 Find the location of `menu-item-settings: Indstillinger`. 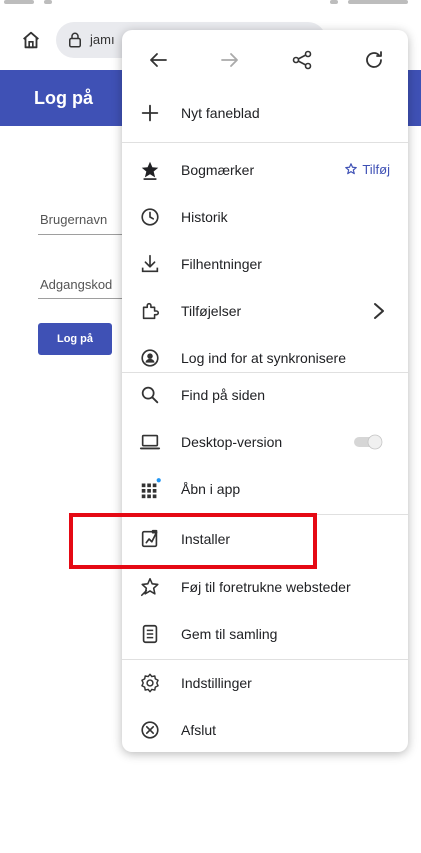

menu-item-settings: Indstillinger is located at coordinates (265, 683).